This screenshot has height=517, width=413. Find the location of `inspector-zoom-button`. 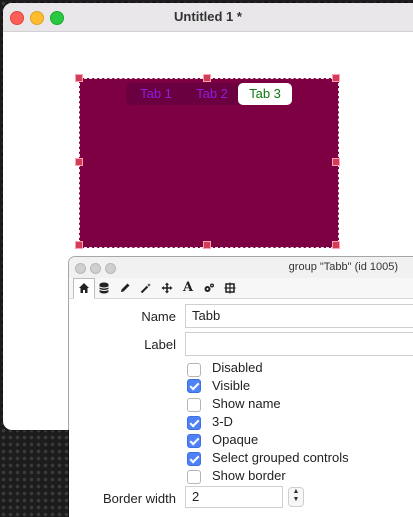

inspector-zoom-button is located at coordinates (110, 268).